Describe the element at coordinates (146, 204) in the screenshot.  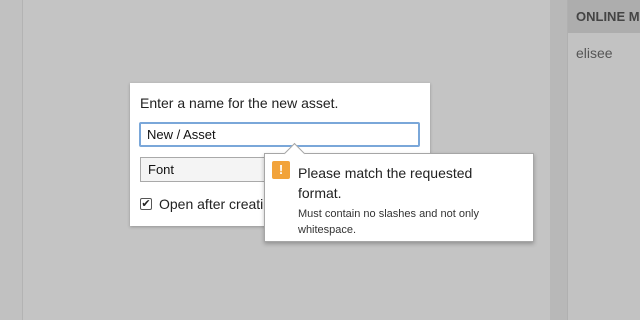
I see `open-after-creation-checkbox: ✔` at that location.